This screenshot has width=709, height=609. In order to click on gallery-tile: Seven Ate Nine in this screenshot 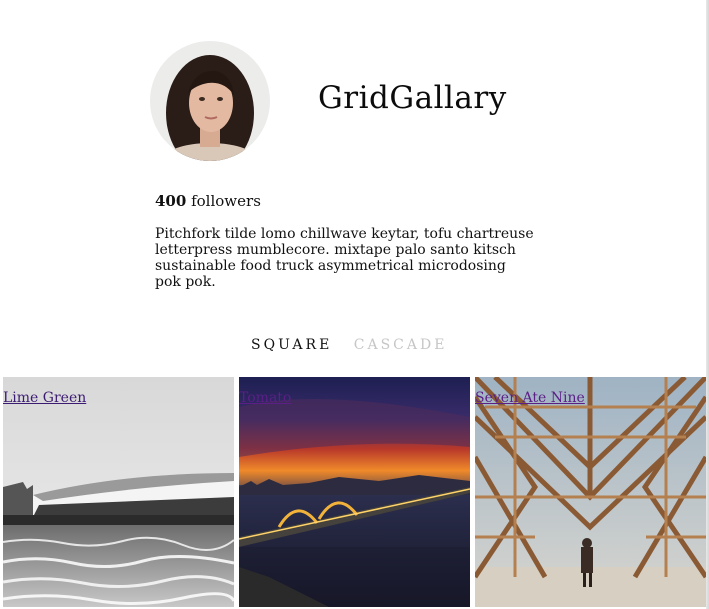, I will do `click(590, 492)`.